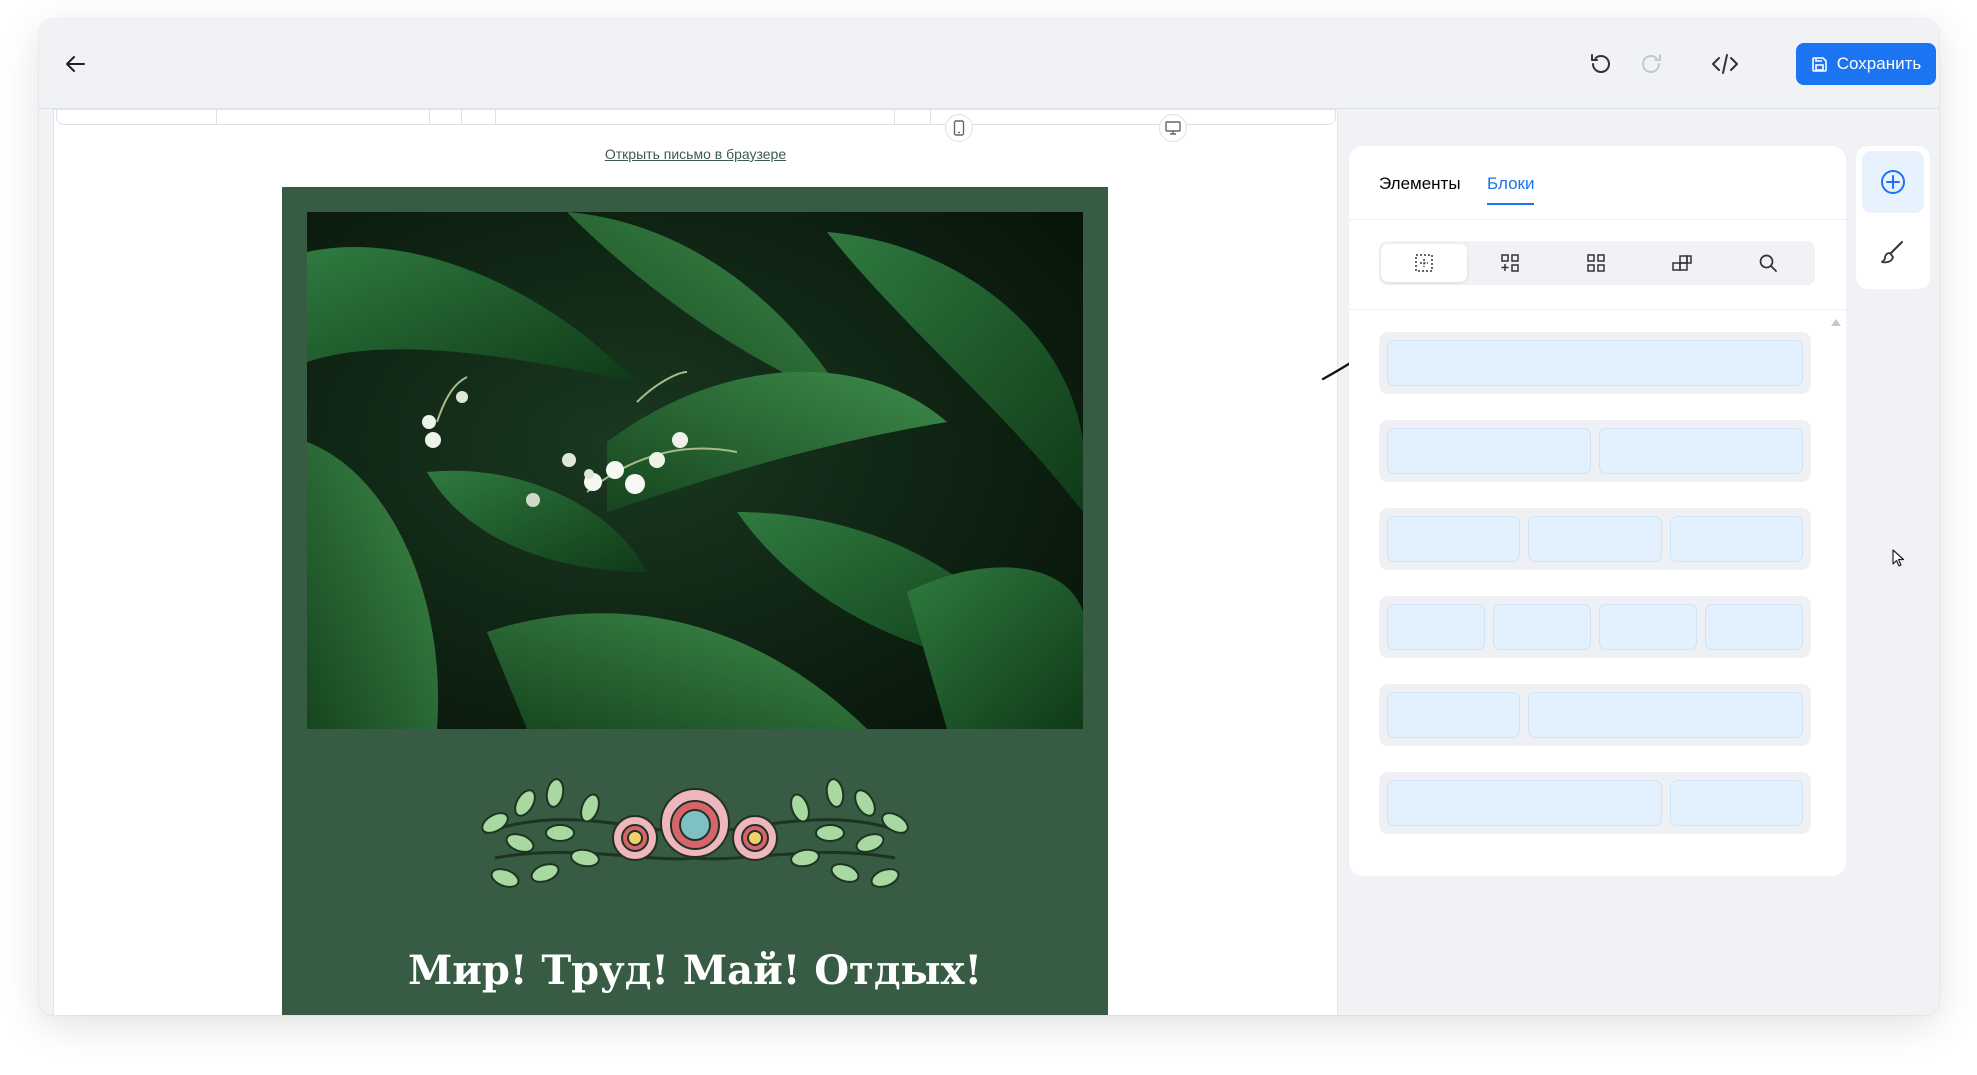 This screenshot has height=1075, width=1977. I want to click on search-icon, so click(1768, 263).